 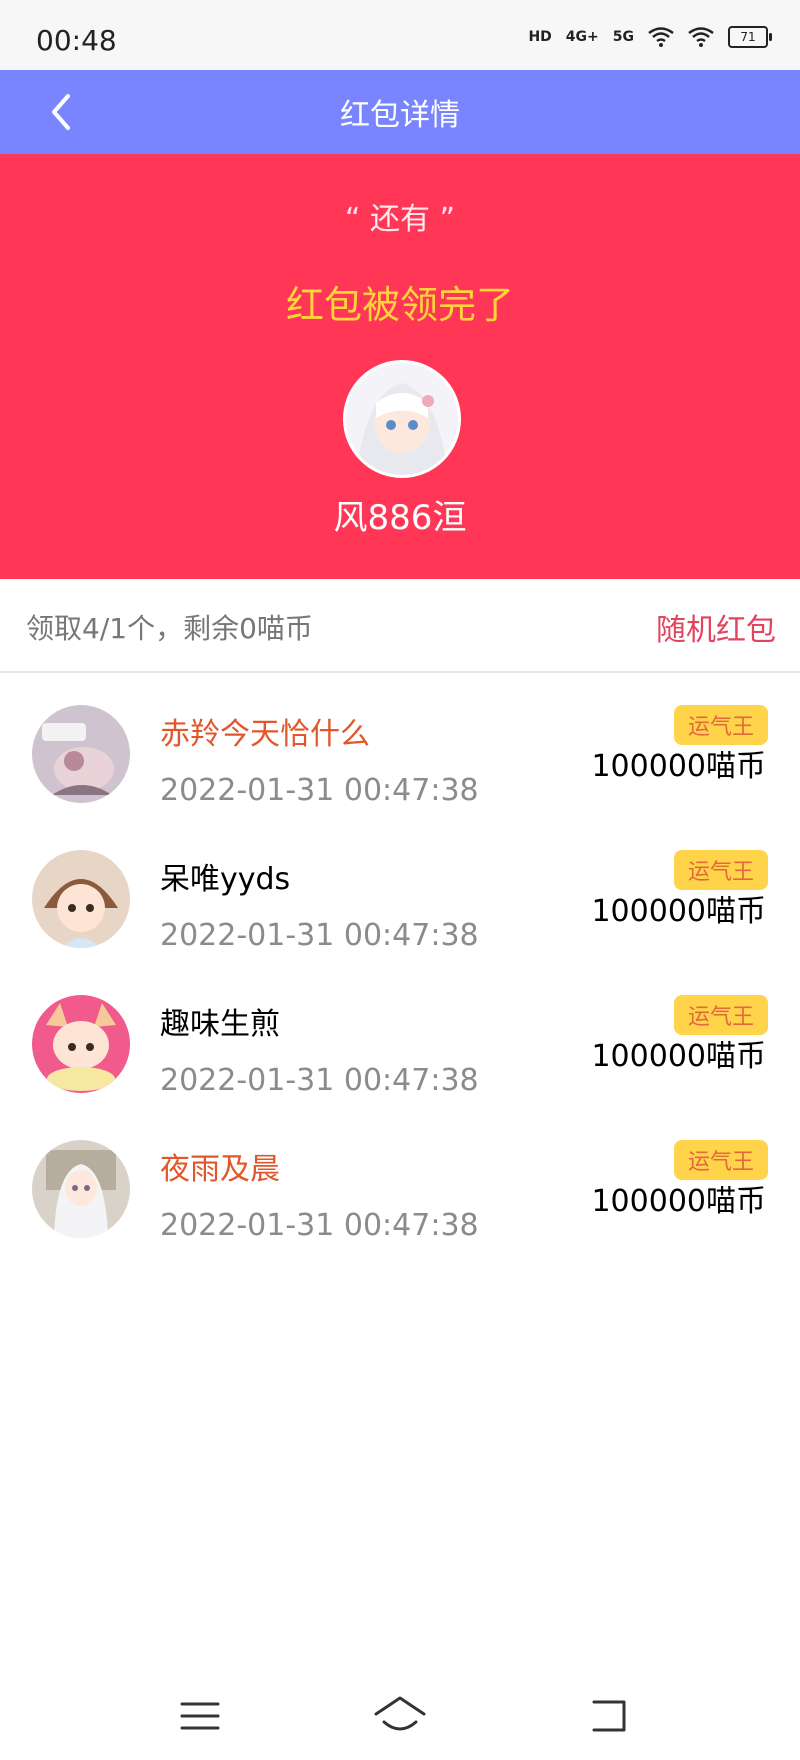 I want to click on battery-icon: 71, so click(x=750, y=37).